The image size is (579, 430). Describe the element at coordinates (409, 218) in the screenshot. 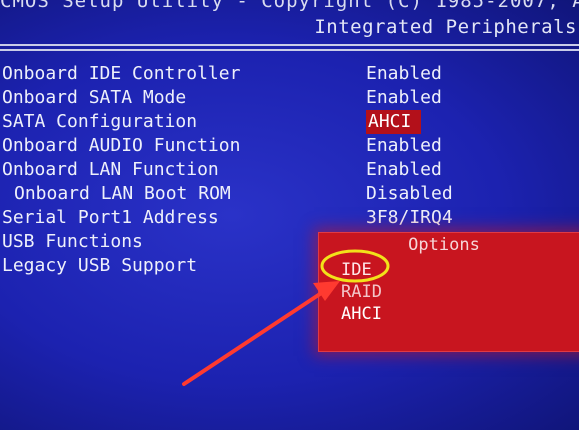

I see `setting-value: 3F8/IRQ4` at that location.